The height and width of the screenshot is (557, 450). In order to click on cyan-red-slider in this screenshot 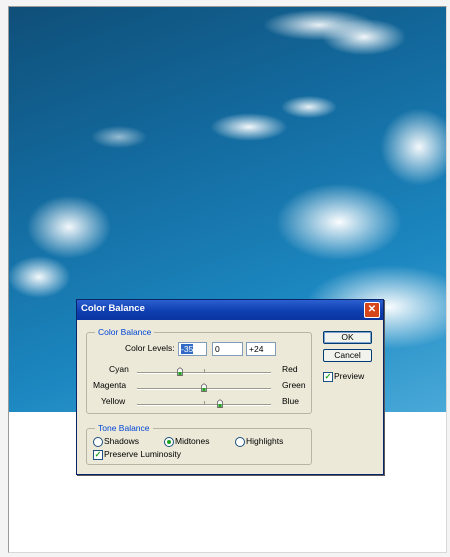, I will do `click(204, 371)`.